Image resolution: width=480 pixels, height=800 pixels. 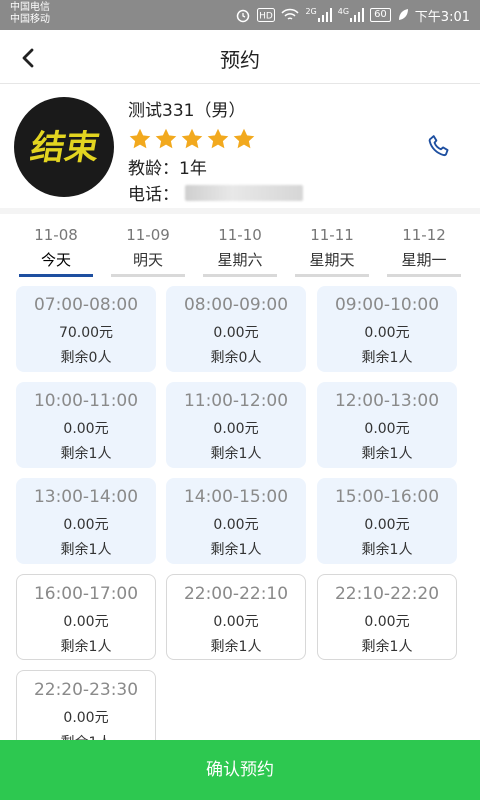 I want to click on date-tab: 11-10 星期六, so click(x=240, y=250).